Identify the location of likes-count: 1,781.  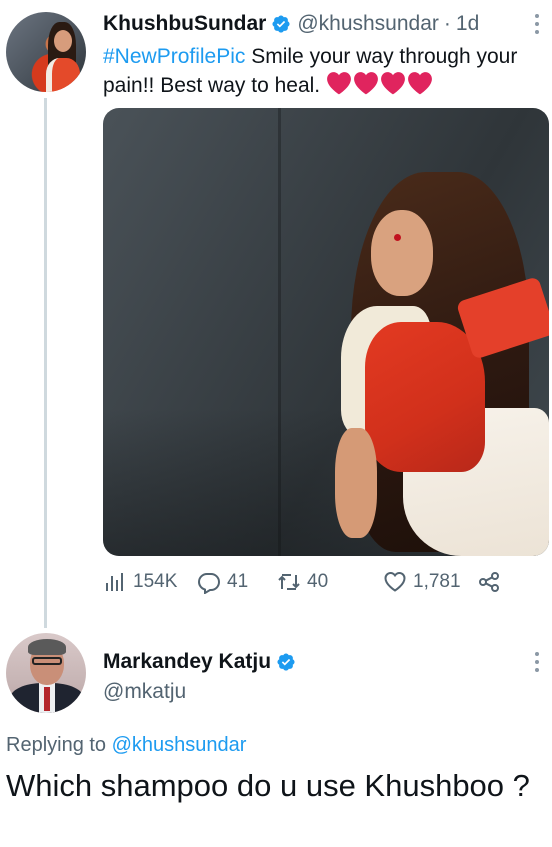
(437, 581).